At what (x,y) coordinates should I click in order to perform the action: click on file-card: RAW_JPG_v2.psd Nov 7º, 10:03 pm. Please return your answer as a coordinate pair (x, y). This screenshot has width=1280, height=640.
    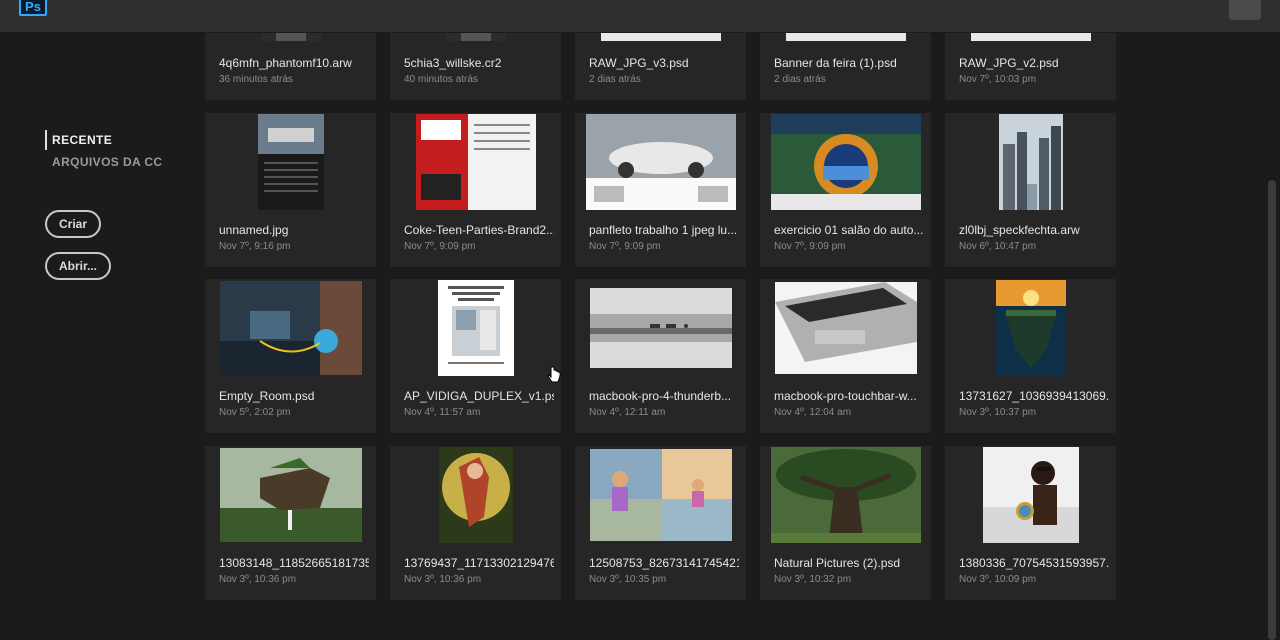
    Looking at the image, I should click on (1030, 66).